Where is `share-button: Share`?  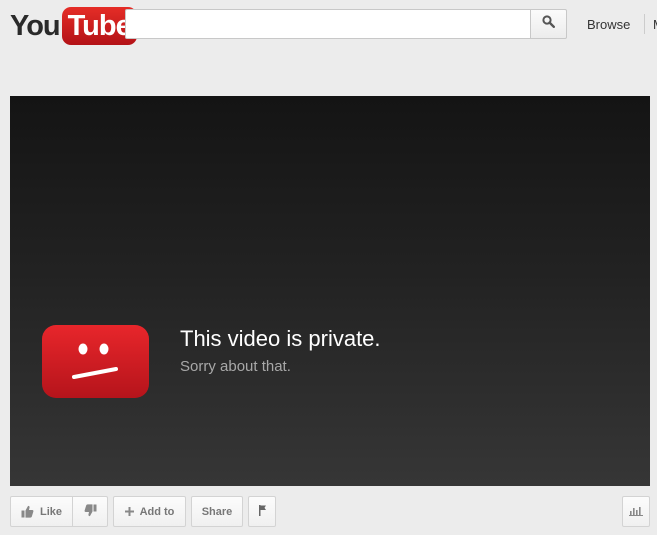 share-button: Share is located at coordinates (217, 511).